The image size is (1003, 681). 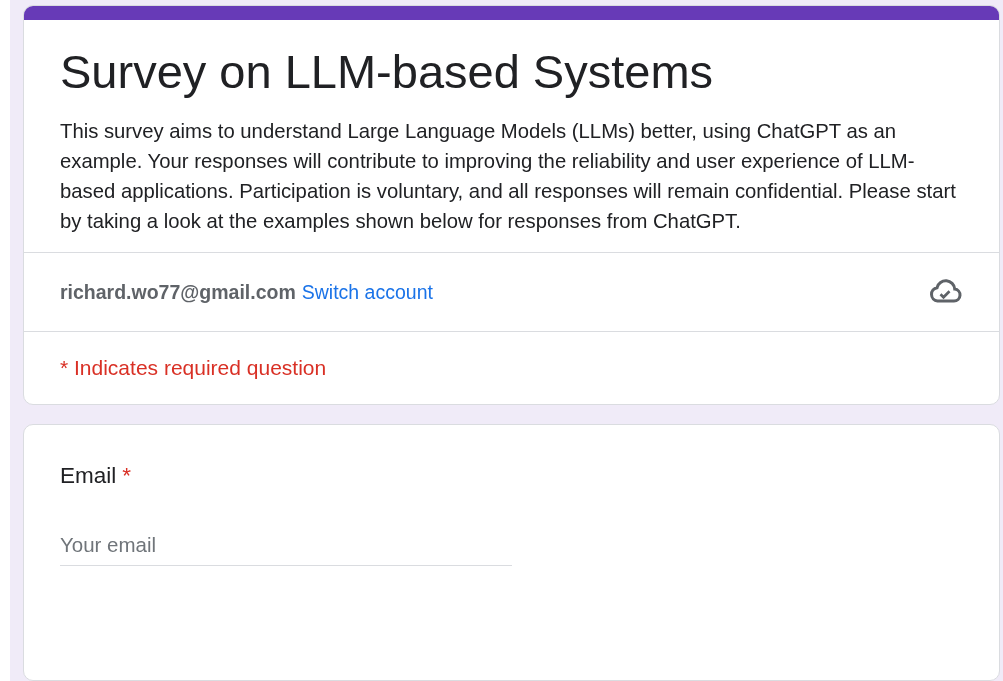 What do you see at coordinates (367, 292) in the screenshot?
I see `switch-account-link: Switch account` at bounding box center [367, 292].